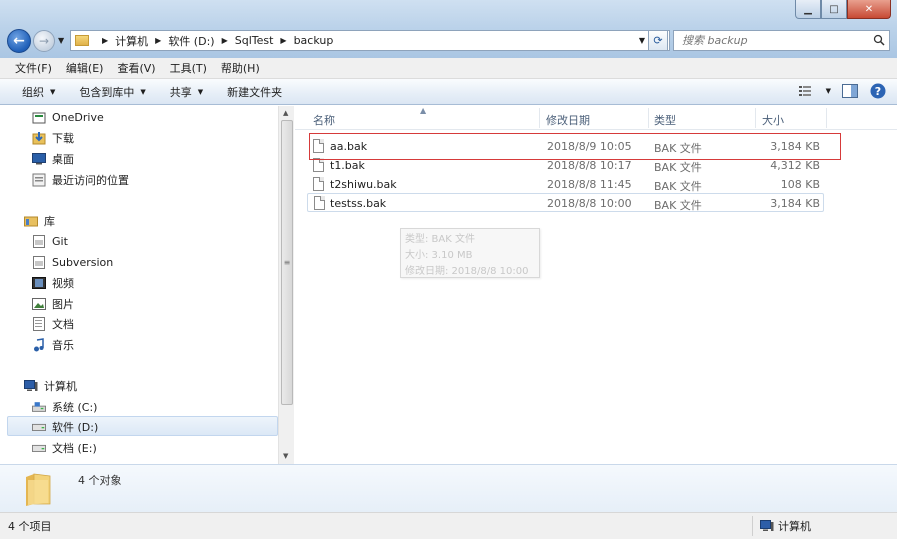 The height and width of the screenshot is (539, 897). I want to click on column-header: ▲ 名称 修改日期 类型 大小, so click(596, 118).